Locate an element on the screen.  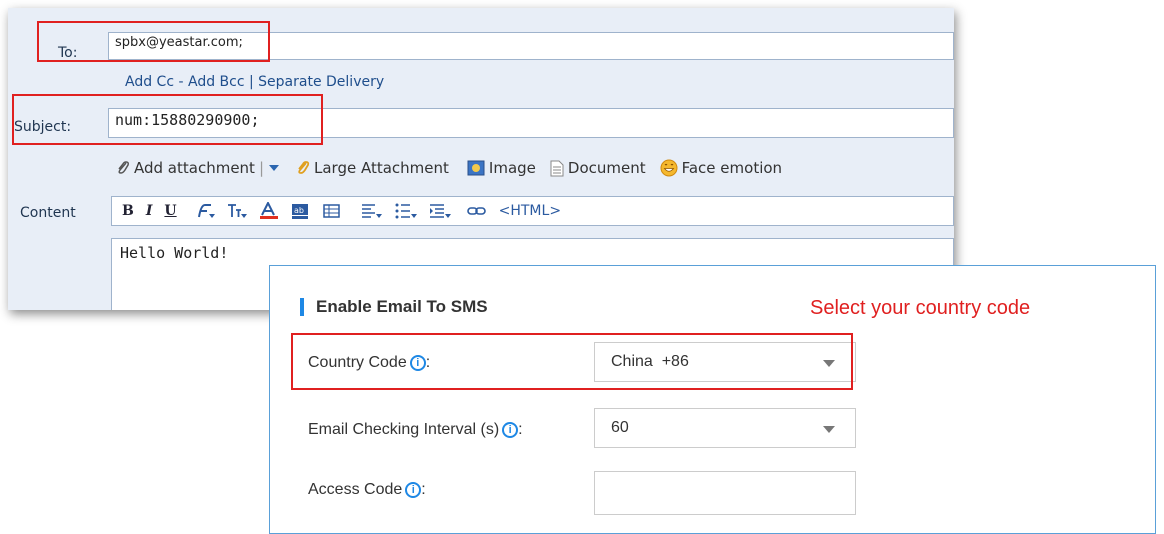
face-emotion-button: Face emotion is located at coordinates (721, 168).